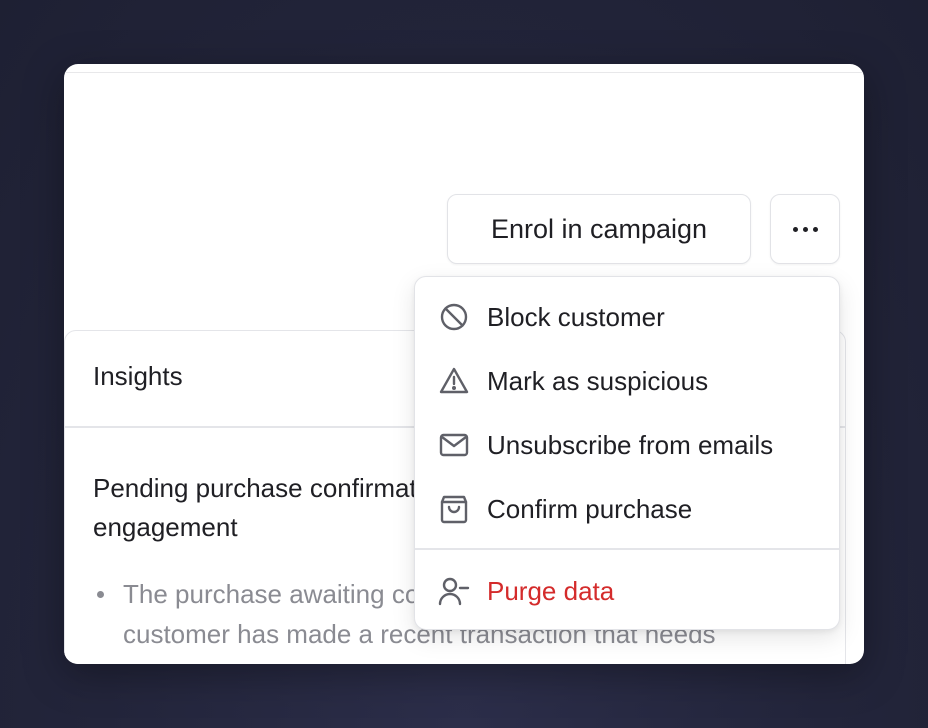 Image resolution: width=928 pixels, height=728 pixels. Describe the element at coordinates (138, 376) in the screenshot. I see `insights-title: Insights` at that location.